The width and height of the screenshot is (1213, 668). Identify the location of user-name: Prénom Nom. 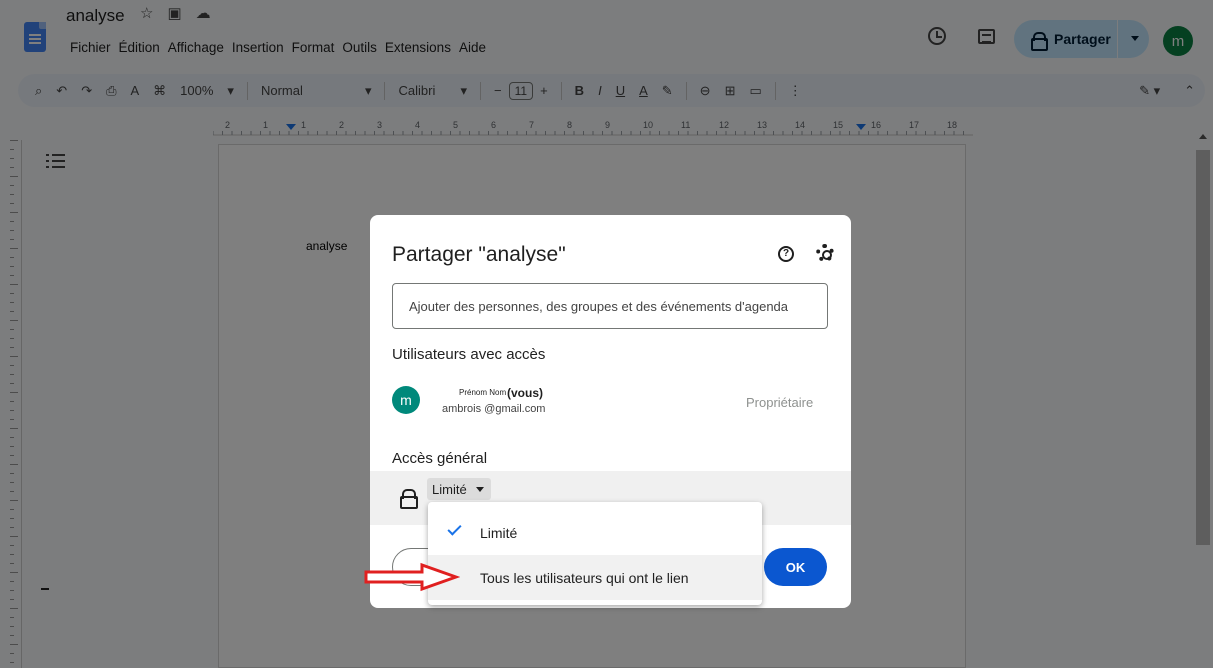
(483, 392).